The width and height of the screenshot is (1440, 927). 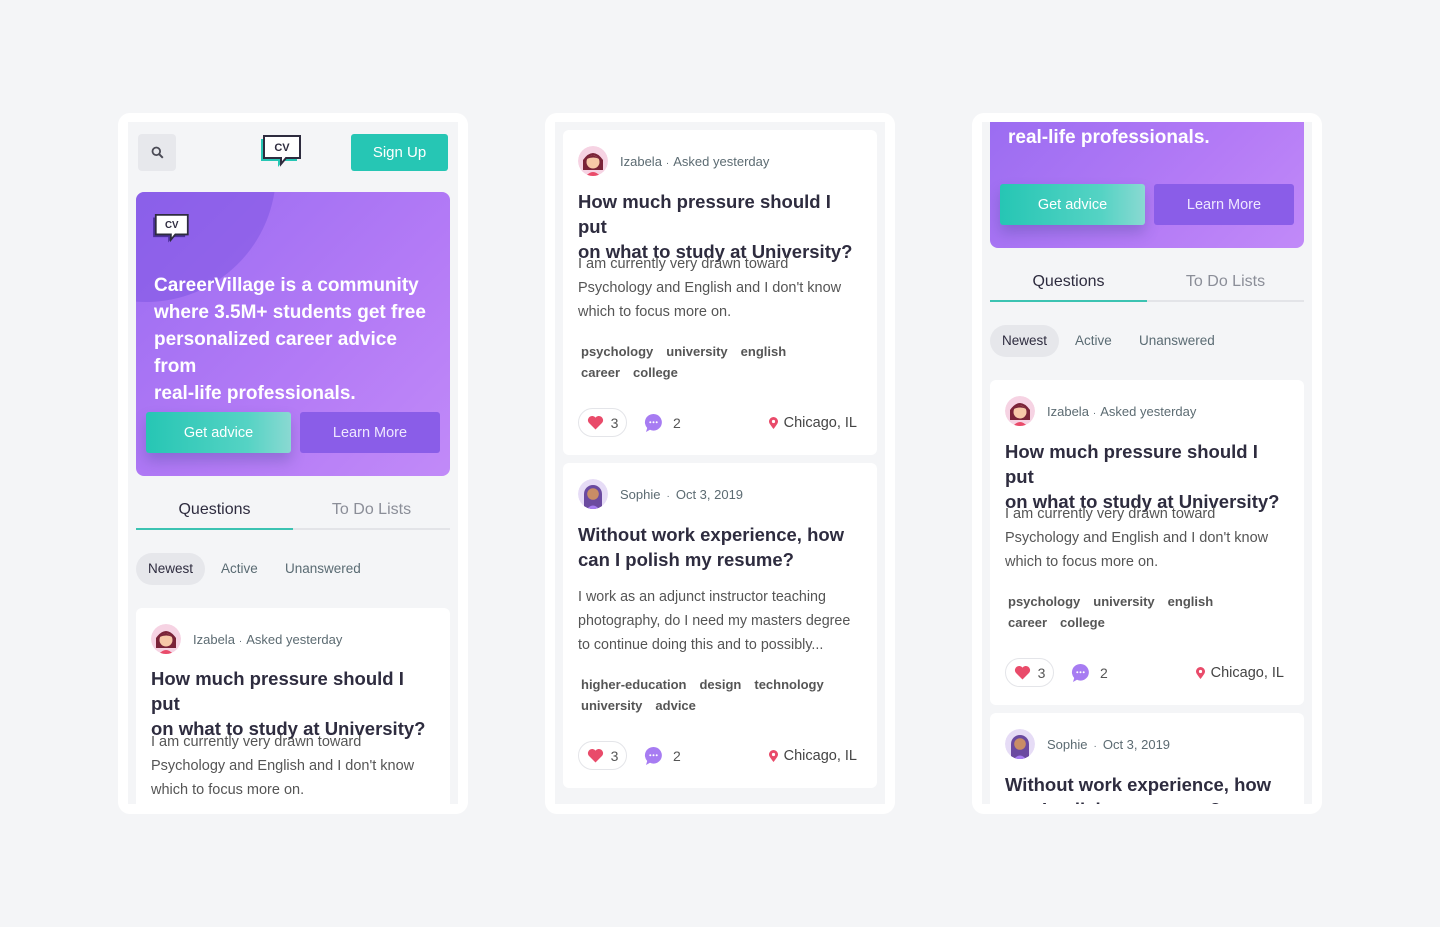 What do you see at coordinates (788, 684) in the screenshot?
I see `tag: technology` at bounding box center [788, 684].